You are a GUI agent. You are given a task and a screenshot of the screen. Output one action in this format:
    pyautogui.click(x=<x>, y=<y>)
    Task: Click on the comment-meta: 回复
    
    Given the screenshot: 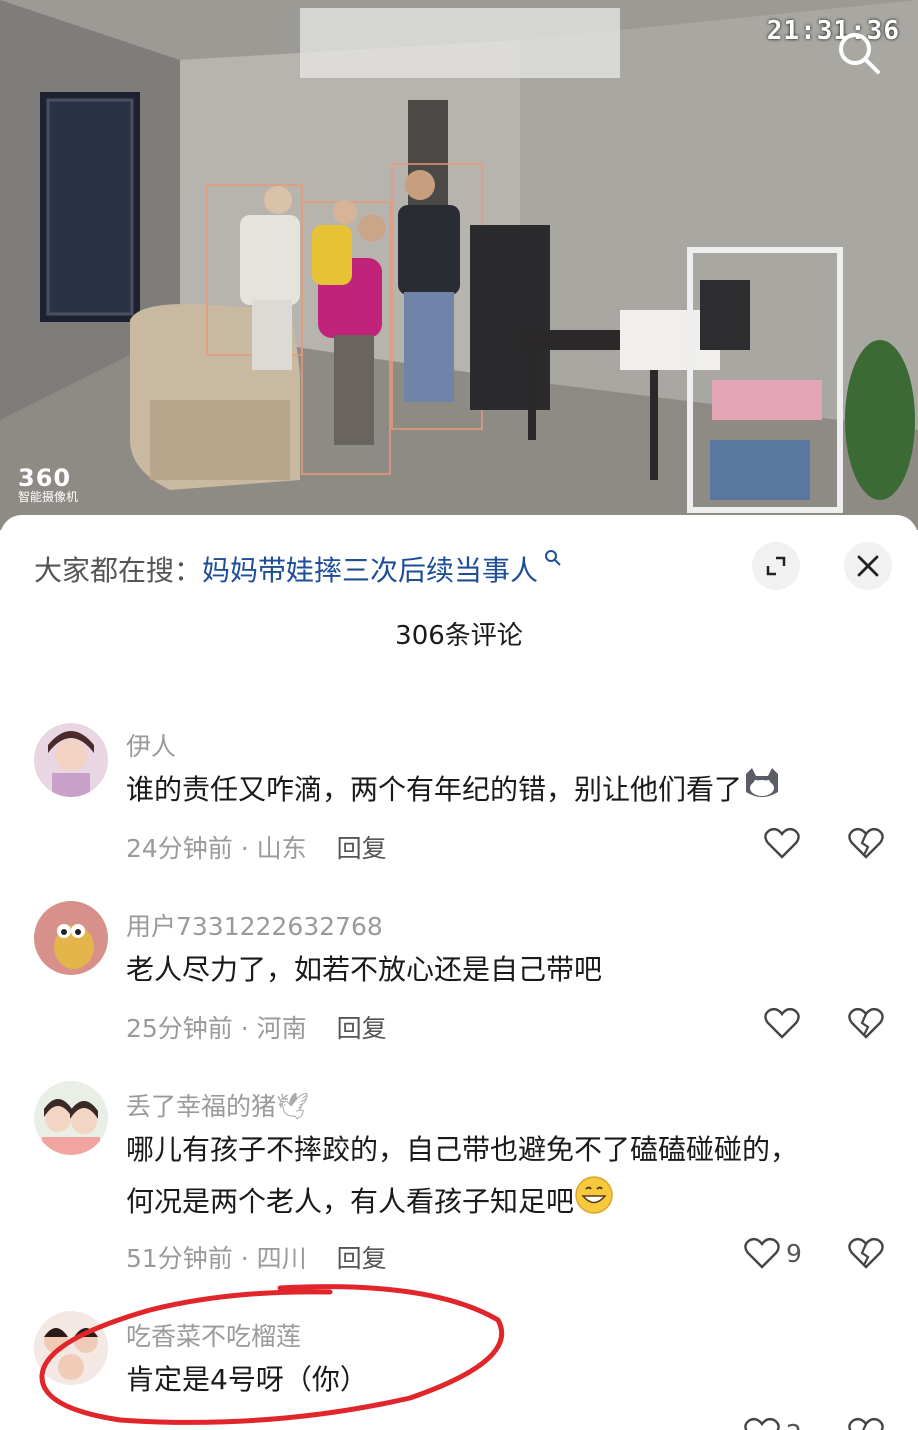 What is the action you would take?
    pyautogui.click(x=260, y=1426)
    